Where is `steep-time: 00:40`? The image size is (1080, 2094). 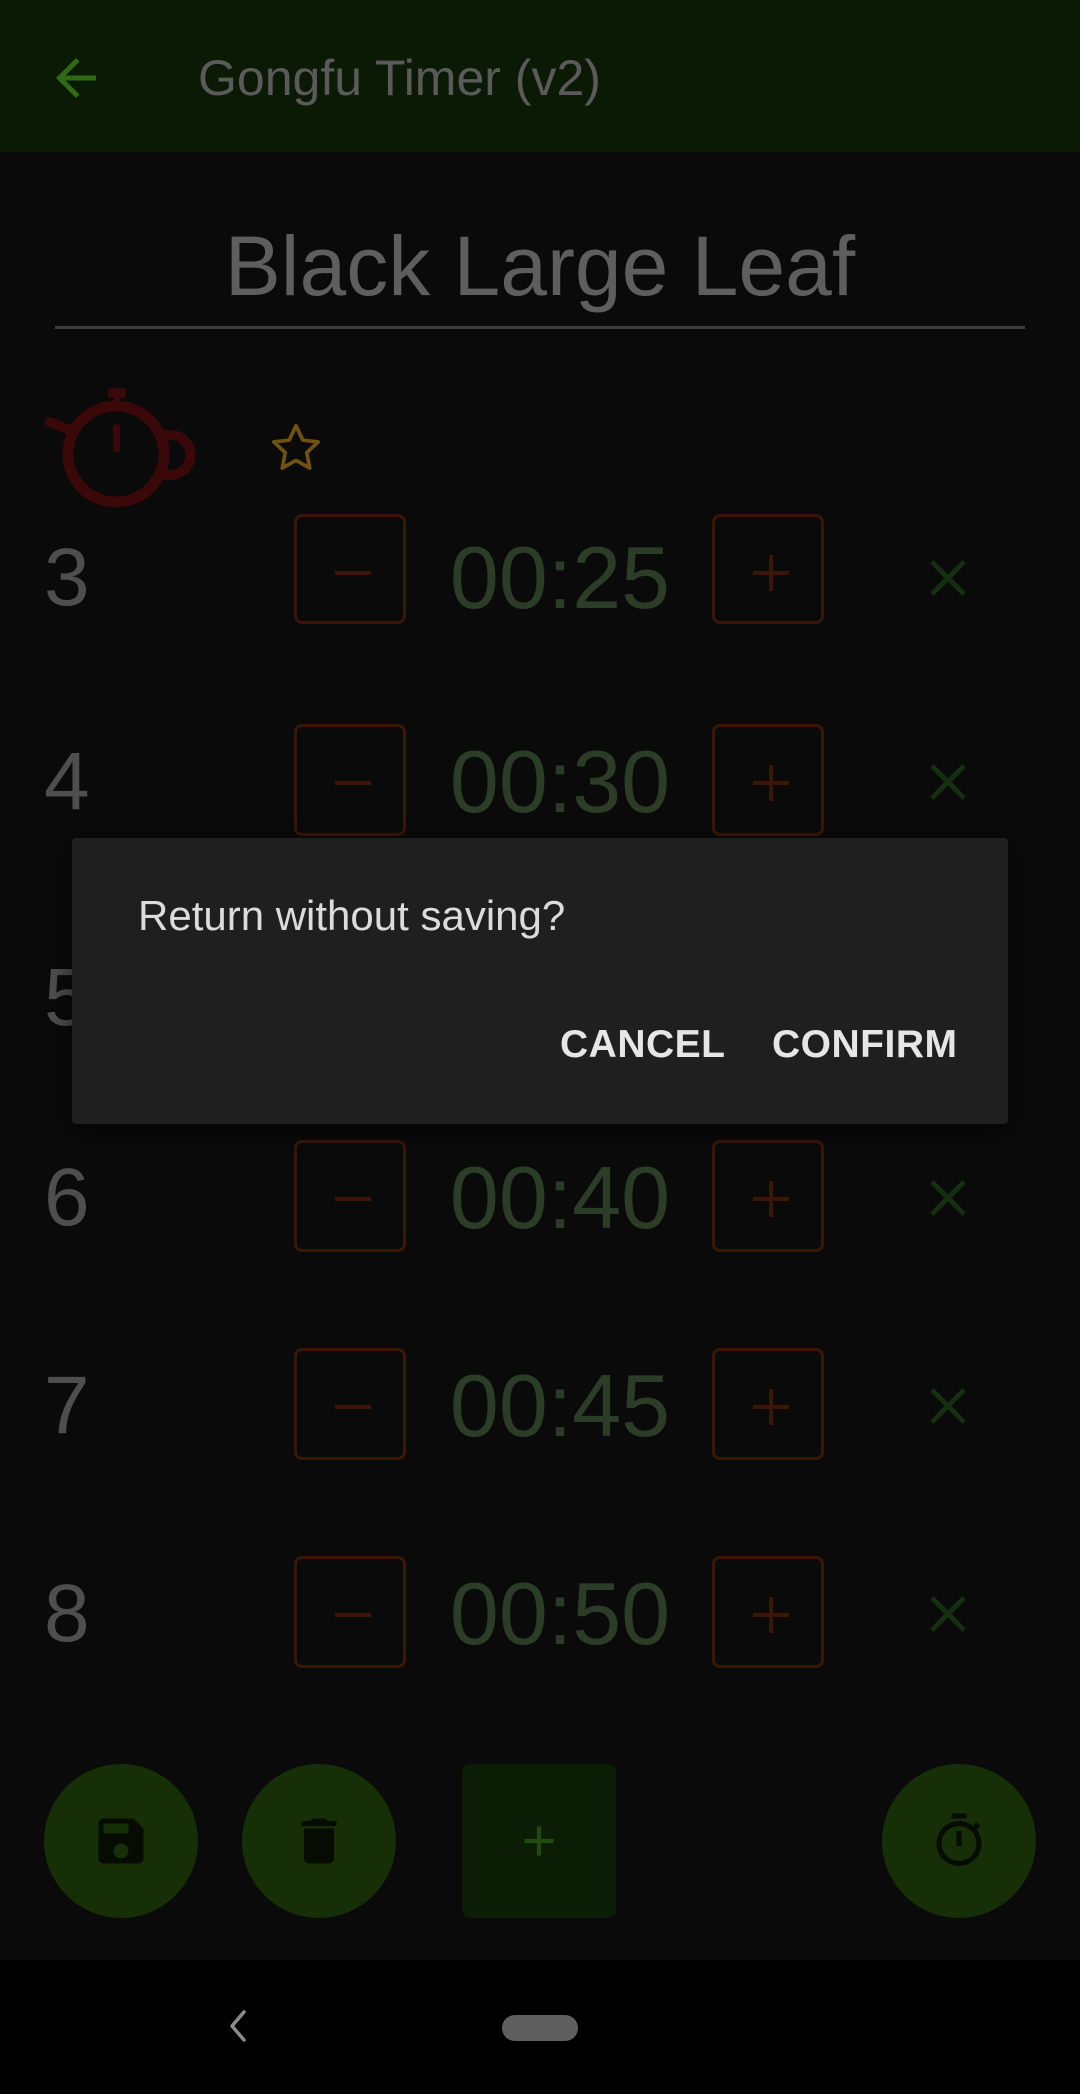 steep-time: 00:40 is located at coordinates (560, 1197).